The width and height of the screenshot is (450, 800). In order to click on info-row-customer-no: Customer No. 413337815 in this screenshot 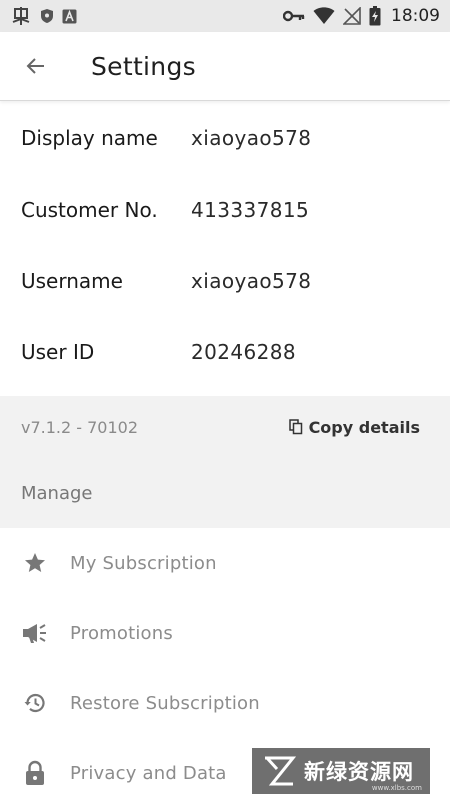, I will do `click(225, 209)`.